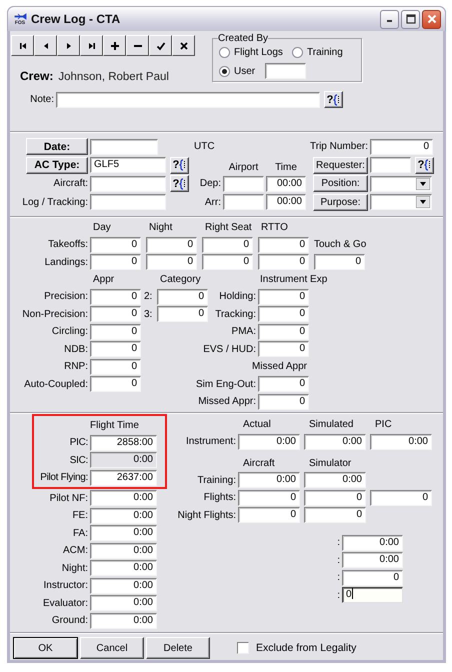 The width and height of the screenshot is (452, 672). Describe the element at coordinates (306, 648) in the screenshot. I see `checkbox-label: Exclude from Legality` at that location.